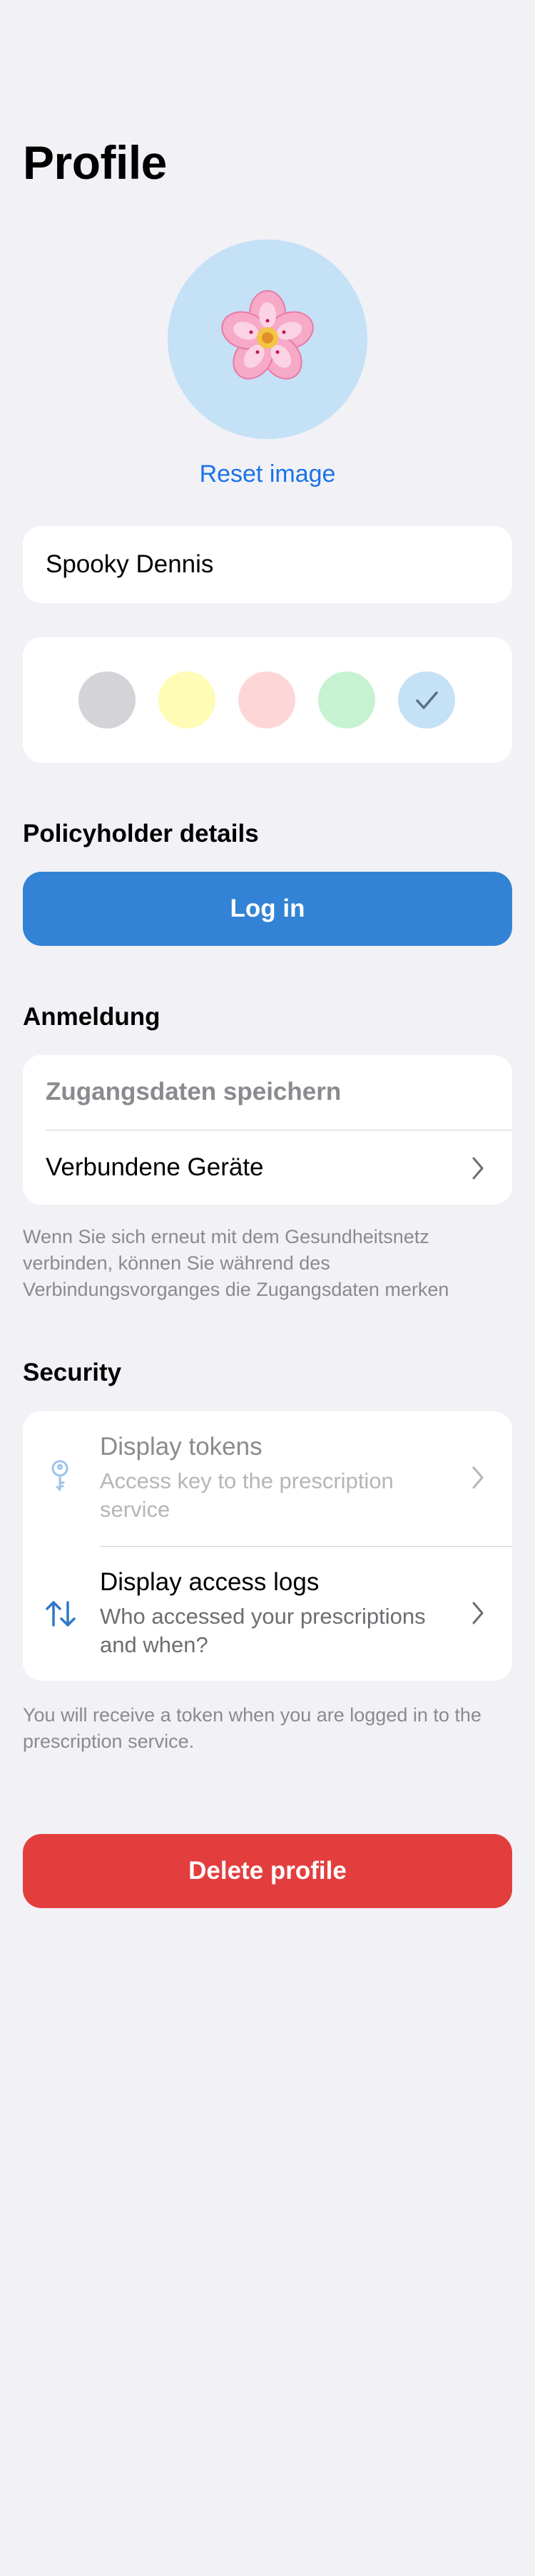  Describe the element at coordinates (346, 699) in the screenshot. I see `color-swatch-green` at that location.